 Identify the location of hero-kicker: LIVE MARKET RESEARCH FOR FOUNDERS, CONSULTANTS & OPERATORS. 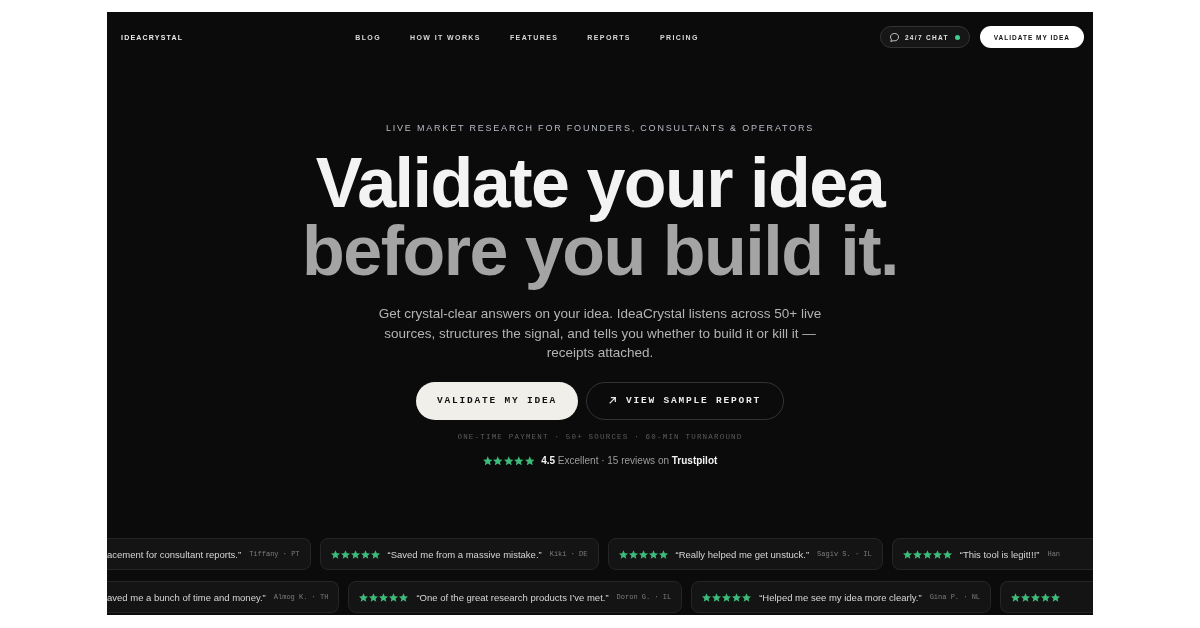
(600, 128).